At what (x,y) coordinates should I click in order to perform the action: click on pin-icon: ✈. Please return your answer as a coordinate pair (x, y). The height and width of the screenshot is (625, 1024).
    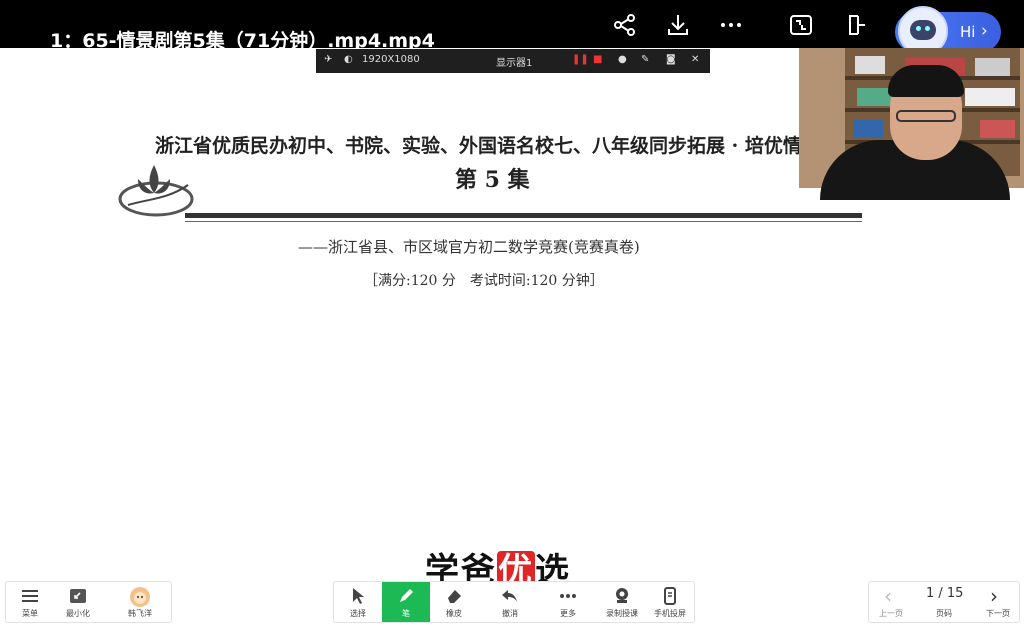
    Looking at the image, I should click on (328, 59).